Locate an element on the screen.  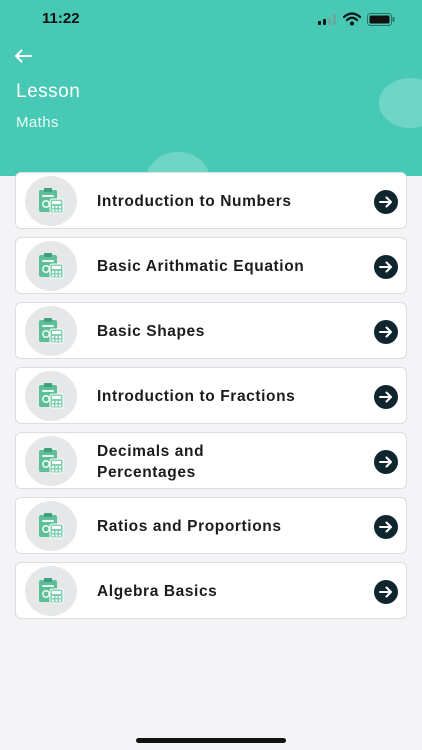
lesson-title: Decimals and Percentages is located at coordinates (151, 461).